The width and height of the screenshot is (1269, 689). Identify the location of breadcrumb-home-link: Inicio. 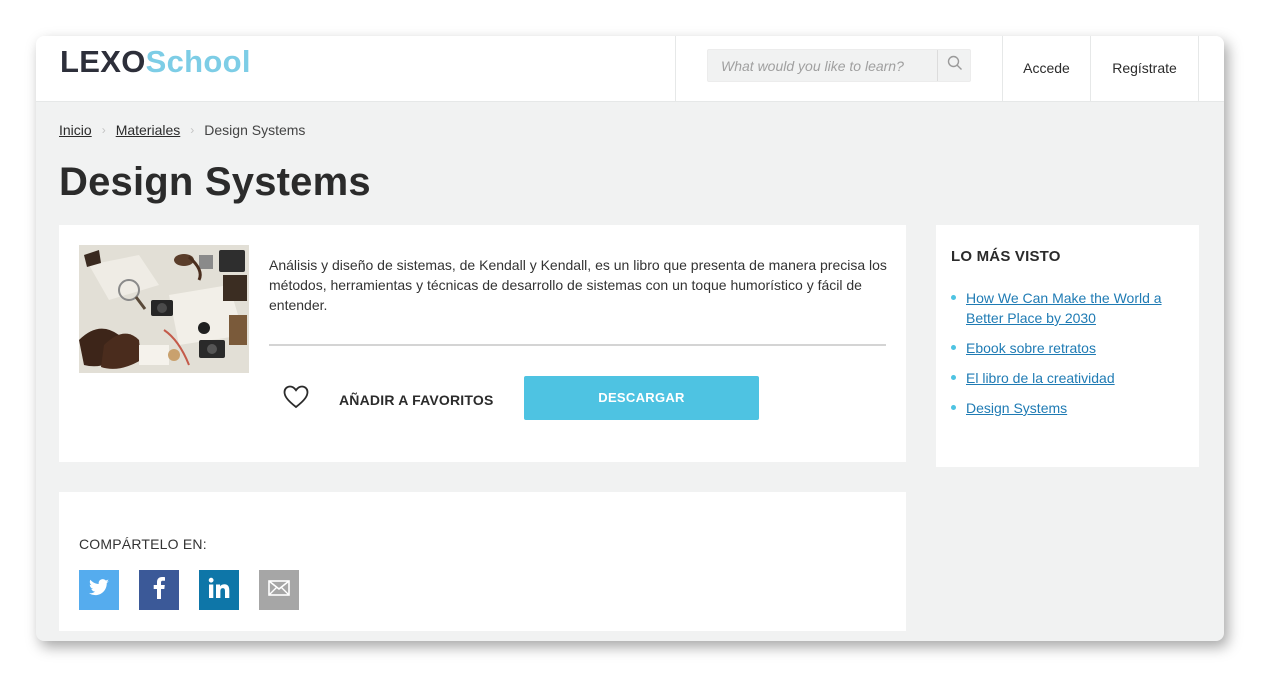
(75, 130).